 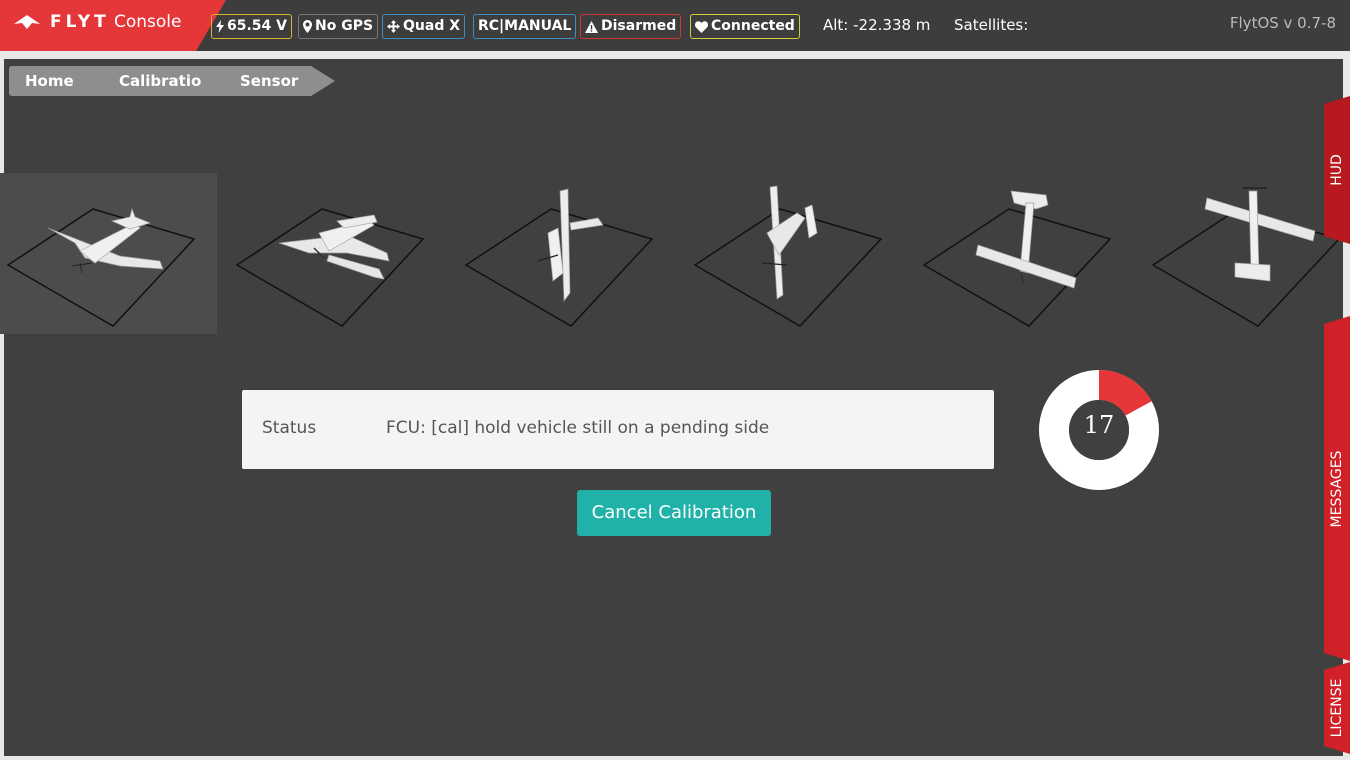 I want to click on breadcrumb-sensor: Sensor, so click(x=269, y=81).